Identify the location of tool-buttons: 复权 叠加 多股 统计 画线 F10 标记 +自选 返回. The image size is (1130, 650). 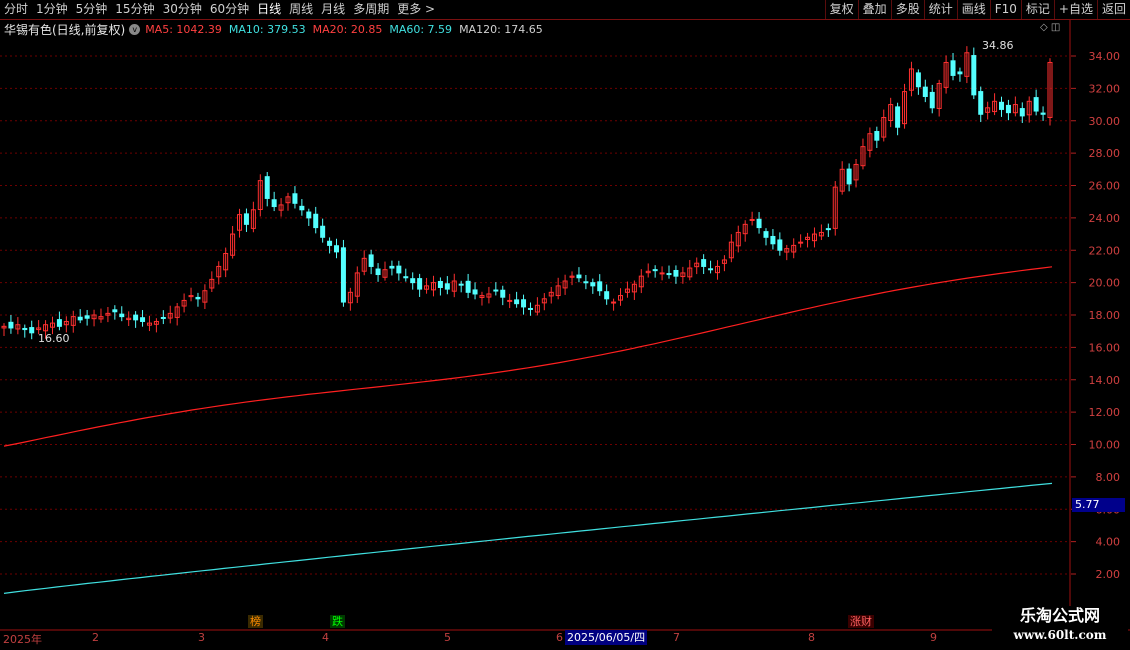
(977, 9).